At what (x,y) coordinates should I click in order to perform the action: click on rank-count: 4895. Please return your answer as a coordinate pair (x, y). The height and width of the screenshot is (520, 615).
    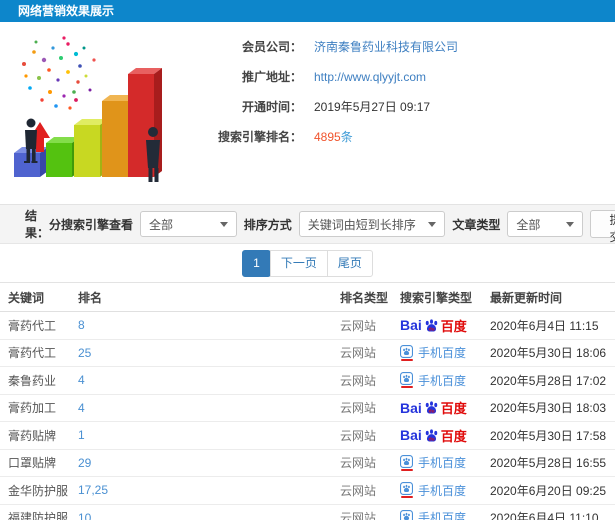
    Looking at the image, I should click on (327, 137).